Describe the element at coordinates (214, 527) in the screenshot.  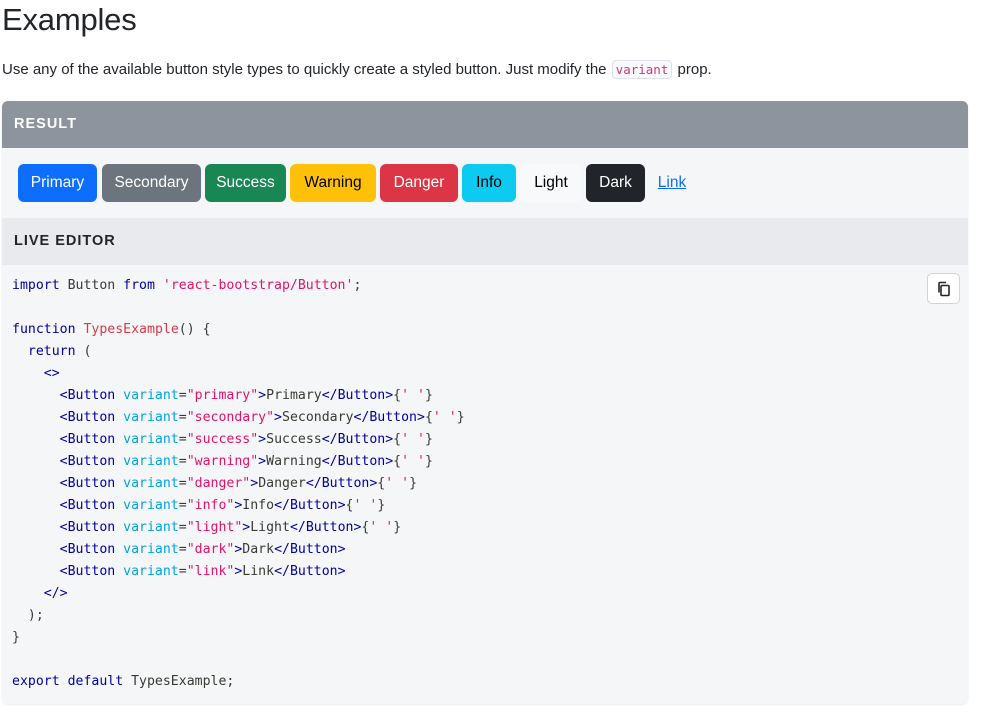
I see `code-token: "light"` at that location.